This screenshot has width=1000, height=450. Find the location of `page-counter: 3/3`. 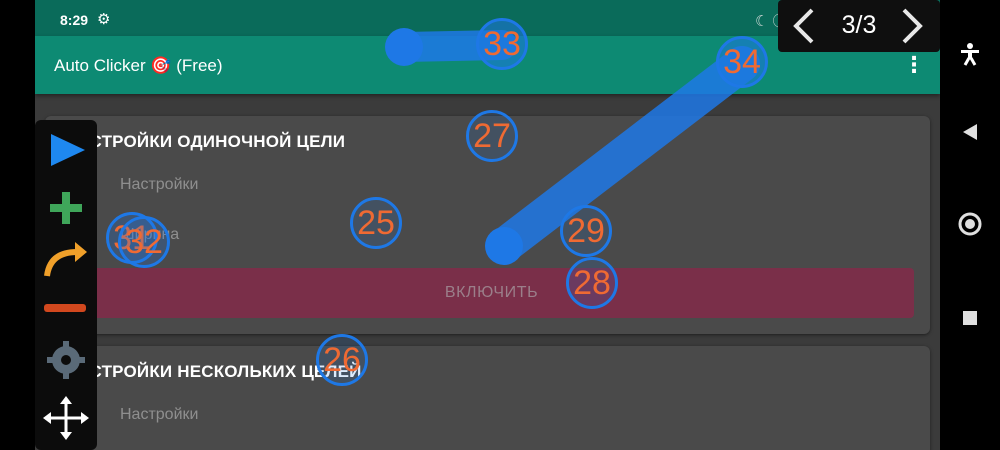

page-counter: 3/3 is located at coordinates (859, 25).